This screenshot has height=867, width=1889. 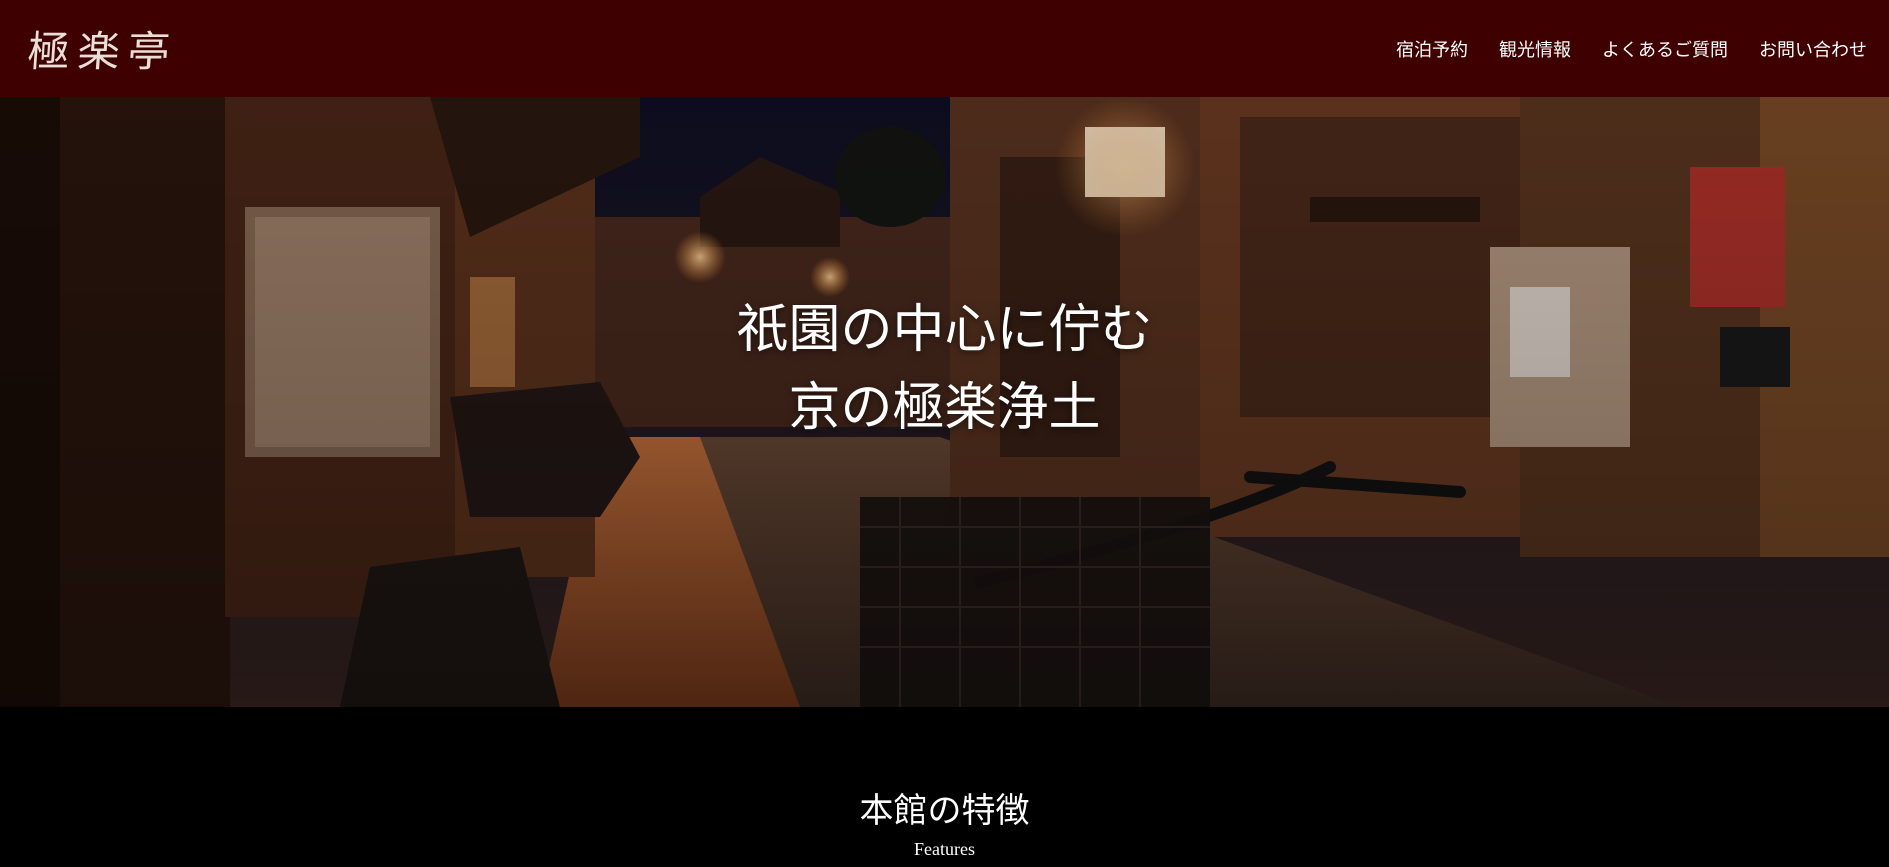 I want to click on nav-item-contact: お問い合わせ, so click(x=1813, y=49).